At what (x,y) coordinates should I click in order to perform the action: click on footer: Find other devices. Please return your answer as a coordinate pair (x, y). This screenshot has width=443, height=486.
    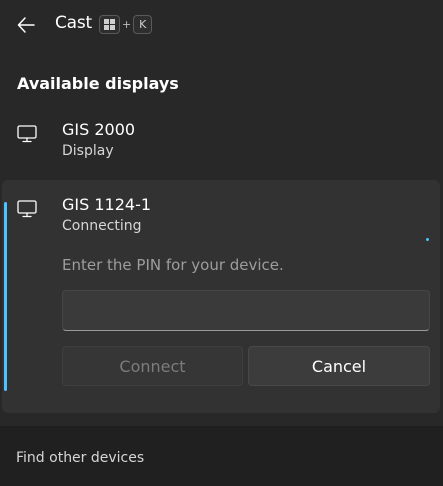
    Looking at the image, I should click on (221, 456).